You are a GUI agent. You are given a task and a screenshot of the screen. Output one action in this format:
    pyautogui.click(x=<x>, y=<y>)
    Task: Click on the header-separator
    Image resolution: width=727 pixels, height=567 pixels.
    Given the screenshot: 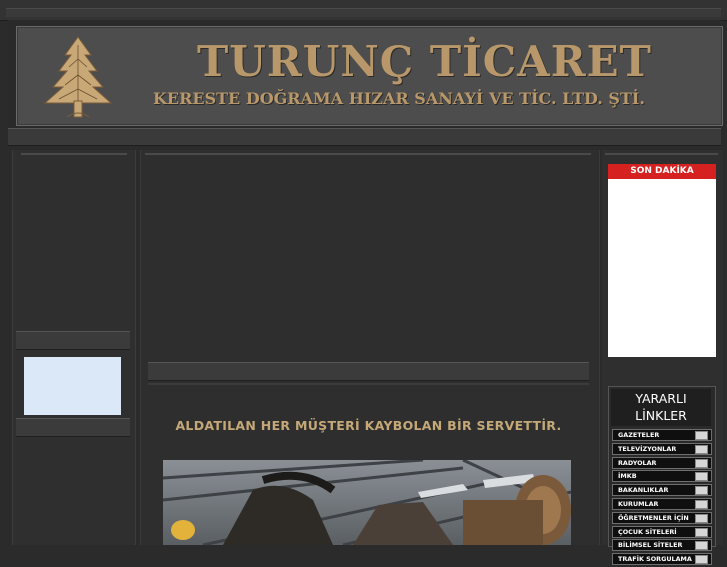 What is the action you would take?
    pyautogui.click(x=364, y=137)
    